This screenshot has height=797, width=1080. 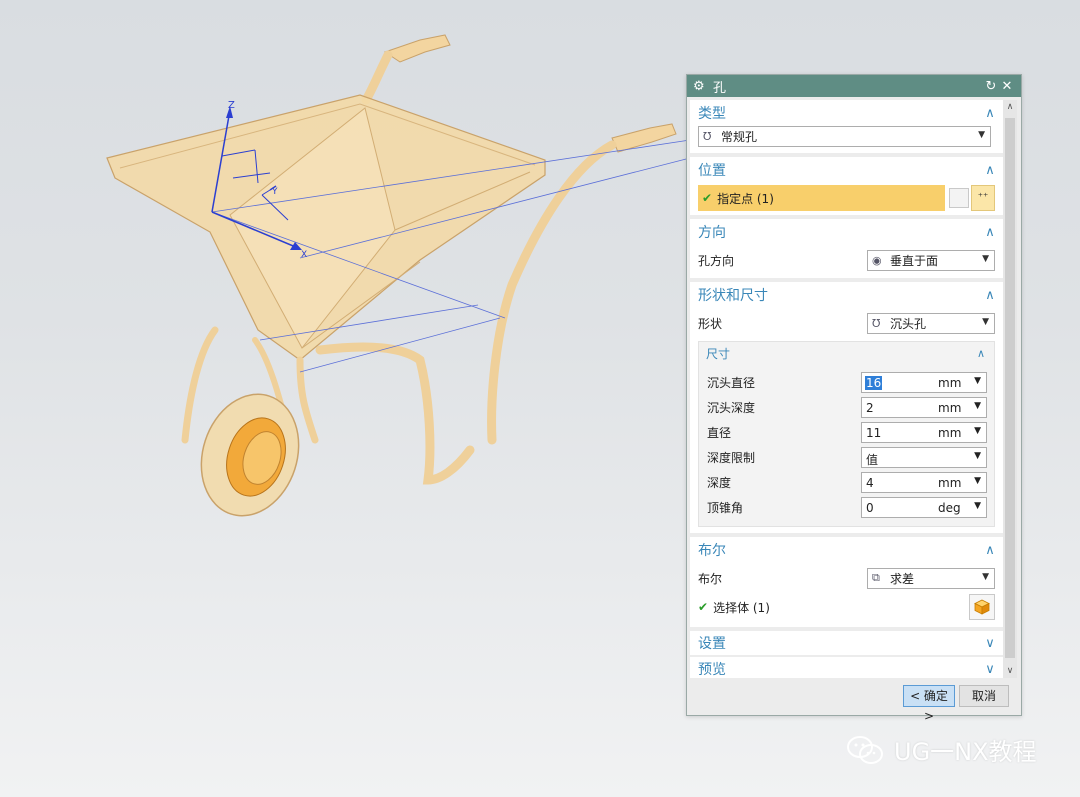 I want to click on cancel-button: 取消, so click(x=984, y=696).